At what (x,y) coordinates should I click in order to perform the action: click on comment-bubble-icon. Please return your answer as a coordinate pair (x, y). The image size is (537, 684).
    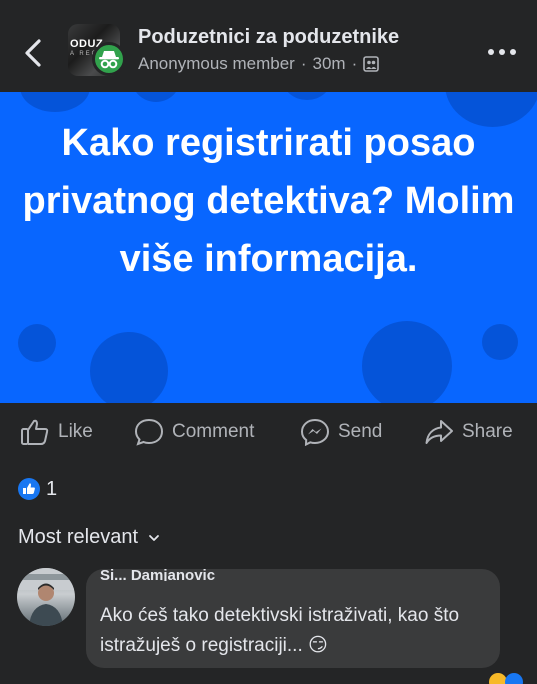
    Looking at the image, I should click on (149, 432).